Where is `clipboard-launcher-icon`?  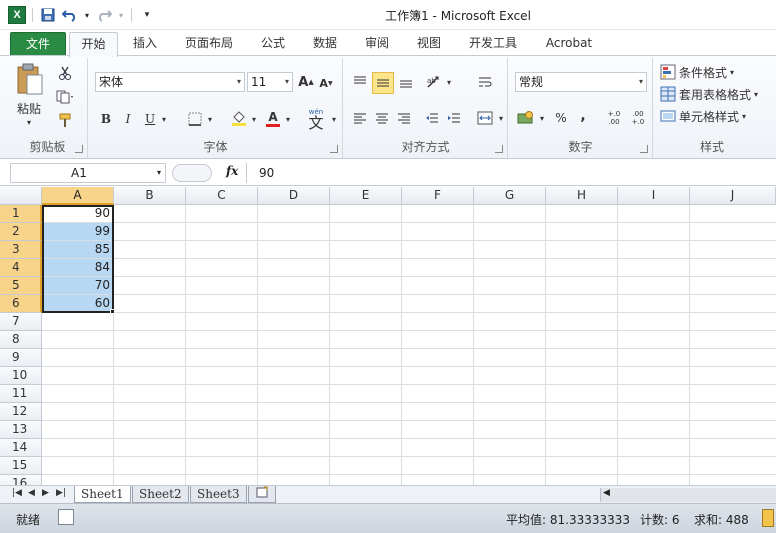
clipboard-launcher-icon is located at coordinates (79, 149).